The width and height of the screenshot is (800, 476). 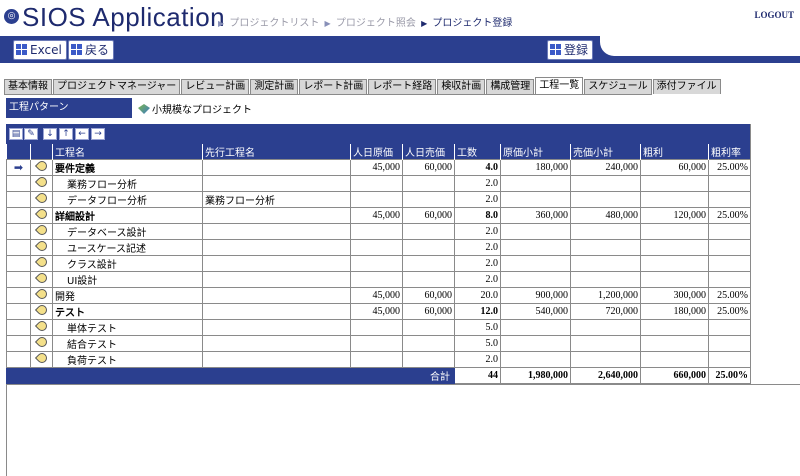 What do you see at coordinates (378, 327) in the screenshot?
I see `table-row: 単体テスト 5.0` at bounding box center [378, 327].